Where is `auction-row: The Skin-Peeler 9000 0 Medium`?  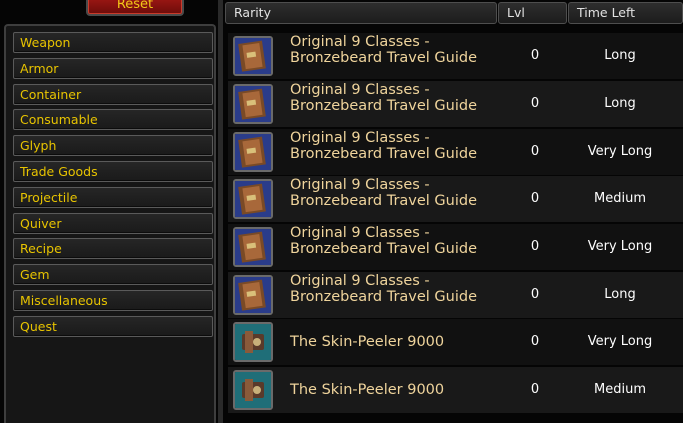
auction-row: The Skin-Peeler 9000 0 Medium is located at coordinates (455, 390).